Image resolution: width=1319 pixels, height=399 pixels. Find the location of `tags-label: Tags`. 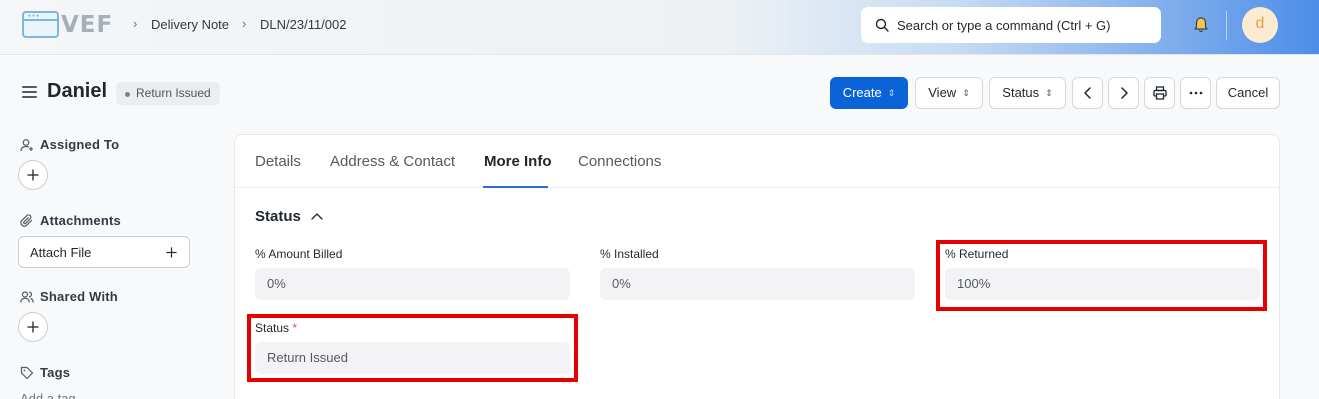

tags-label: Tags is located at coordinates (55, 372).